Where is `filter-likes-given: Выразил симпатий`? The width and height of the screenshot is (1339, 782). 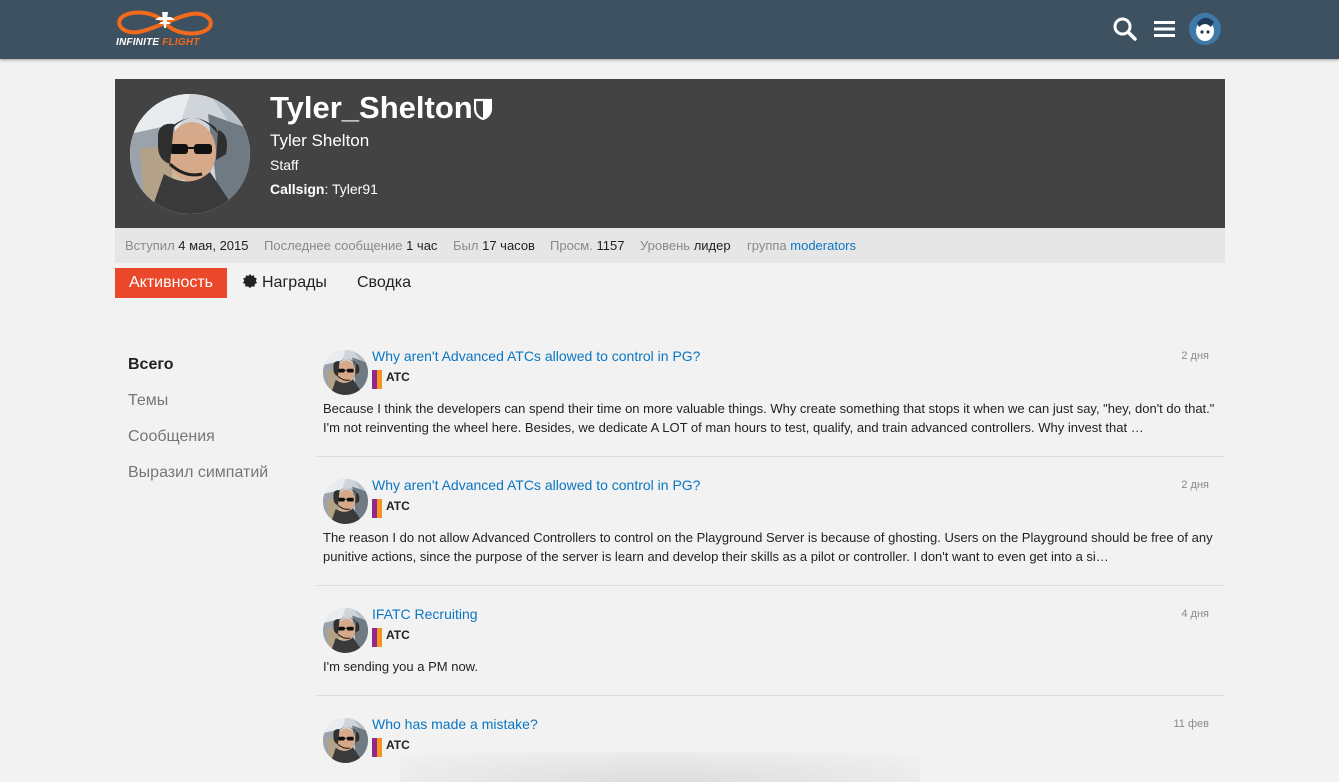 filter-likes-given: Выразил симпатий is located at coordinates (198, 473).